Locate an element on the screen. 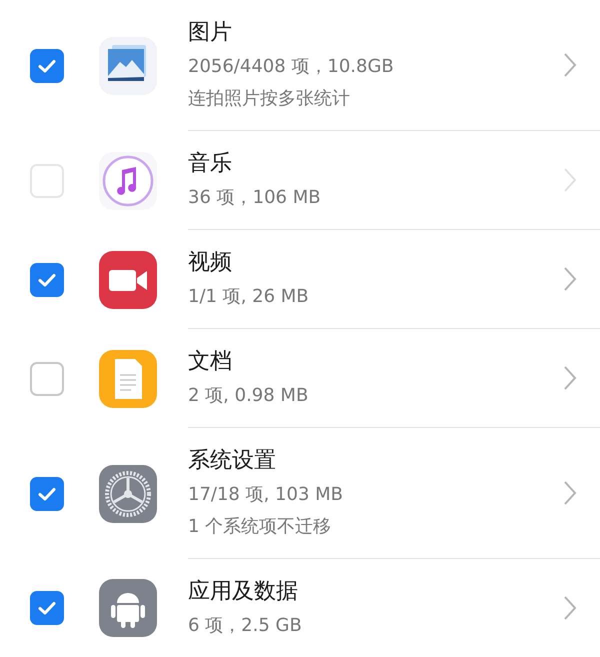 The width and height of the screenshot is (600, 657). item-detail: 6 项，2.5 GB is located at coordinates (245, 626).